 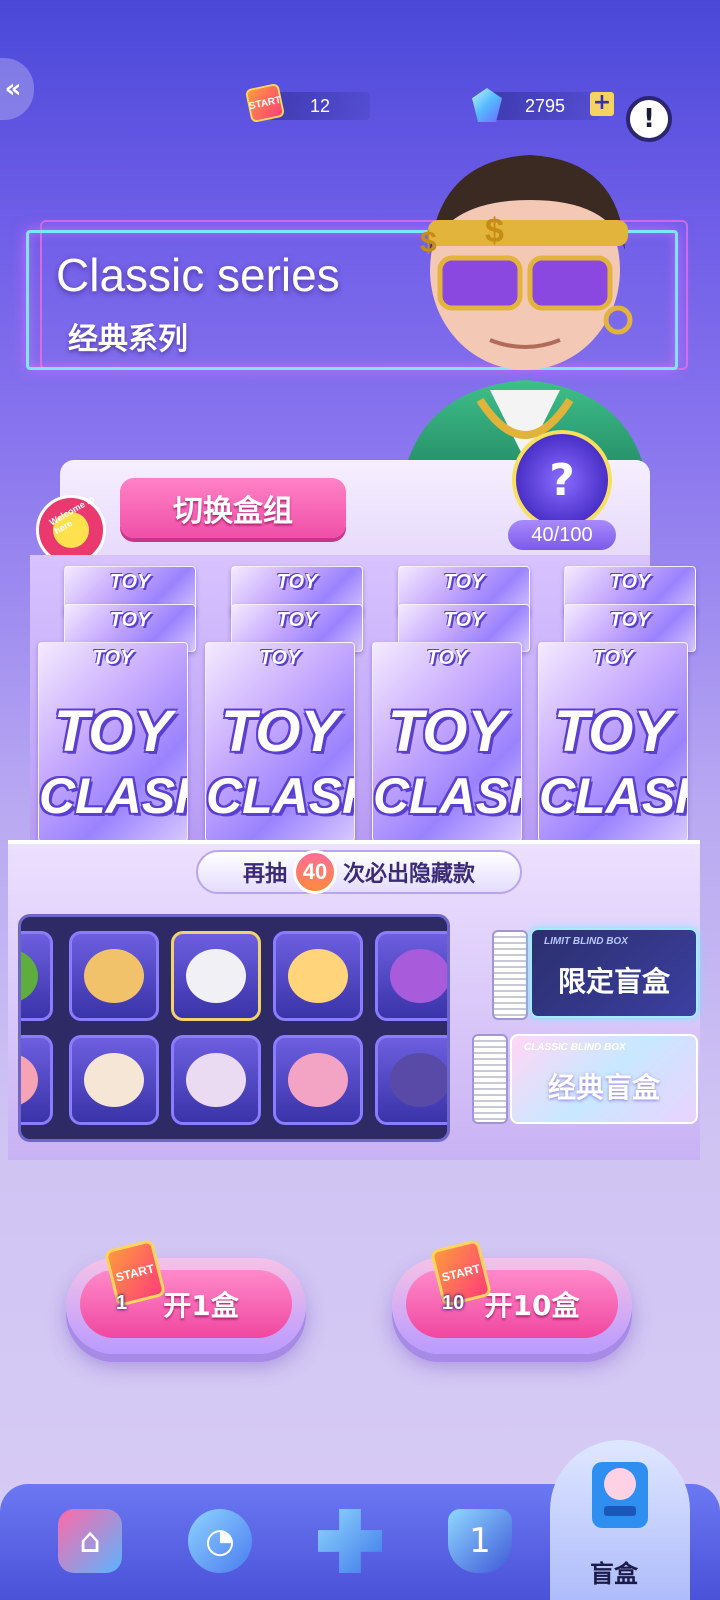 I want to click on prize-tile-bear-goggles, so click(x=114, y=1080).